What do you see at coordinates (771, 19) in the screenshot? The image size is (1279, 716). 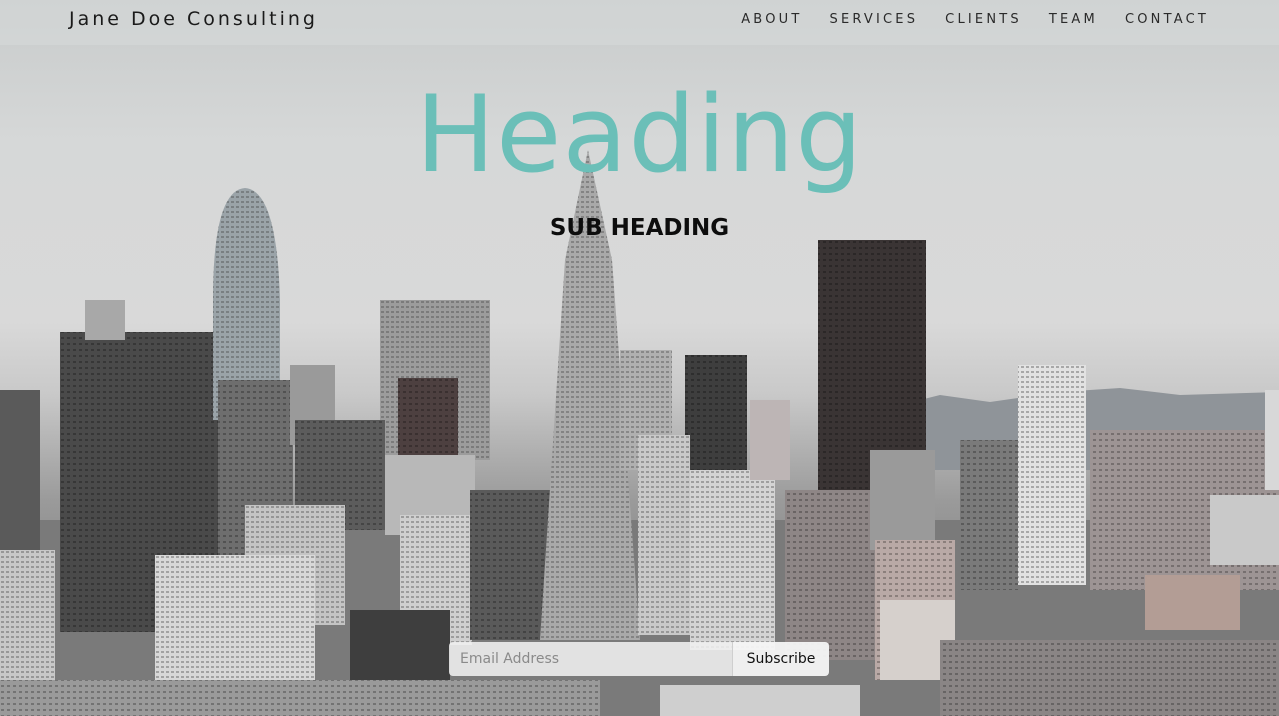 I see `nav-item-about: ABOUT` at bounding box center [771, 19].